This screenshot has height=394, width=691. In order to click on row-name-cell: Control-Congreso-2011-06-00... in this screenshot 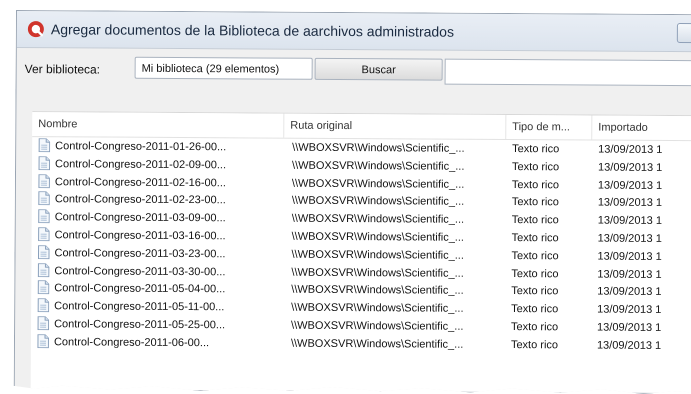, I will do `click(162, 343)`.